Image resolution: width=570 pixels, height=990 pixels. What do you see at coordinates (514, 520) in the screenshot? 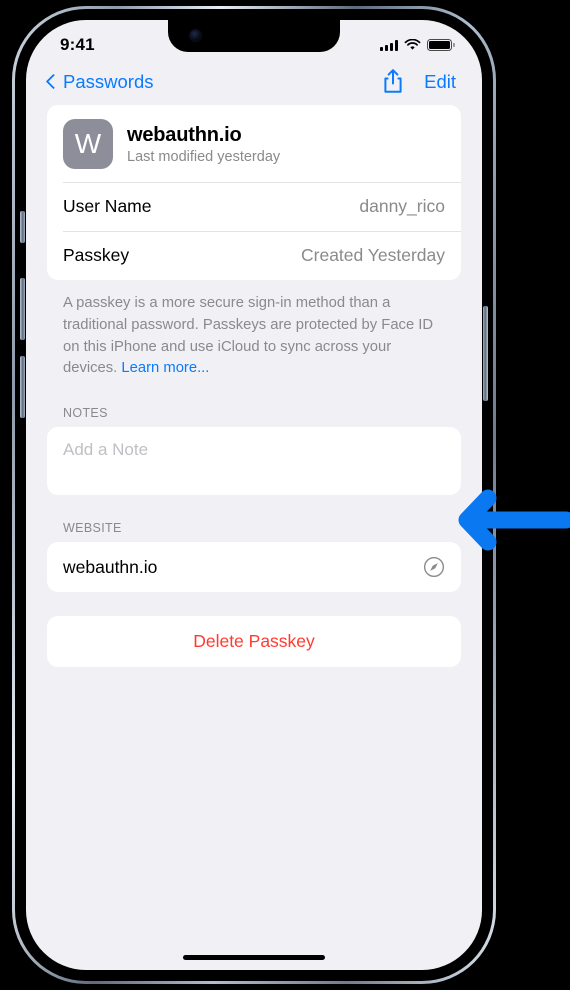
I see `left-arrow-callout-icon` at bounding box center [514, 520].